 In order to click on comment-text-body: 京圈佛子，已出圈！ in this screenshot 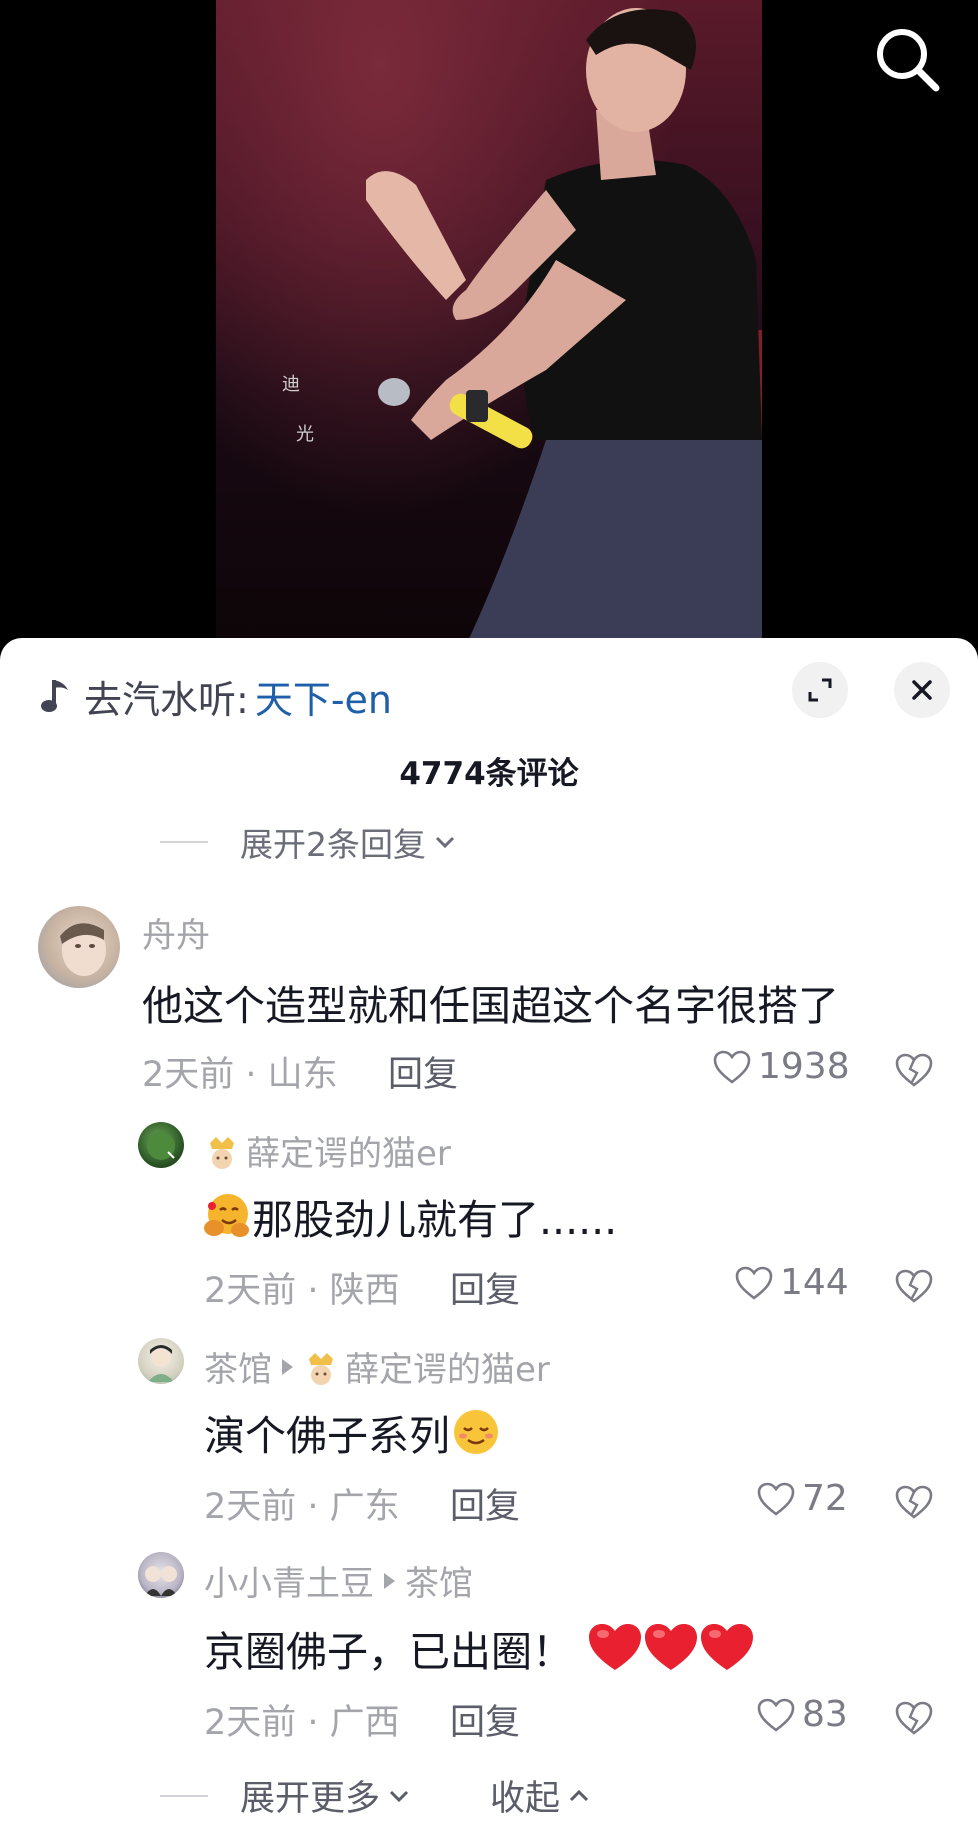, I will do `click(388, 1652)`.